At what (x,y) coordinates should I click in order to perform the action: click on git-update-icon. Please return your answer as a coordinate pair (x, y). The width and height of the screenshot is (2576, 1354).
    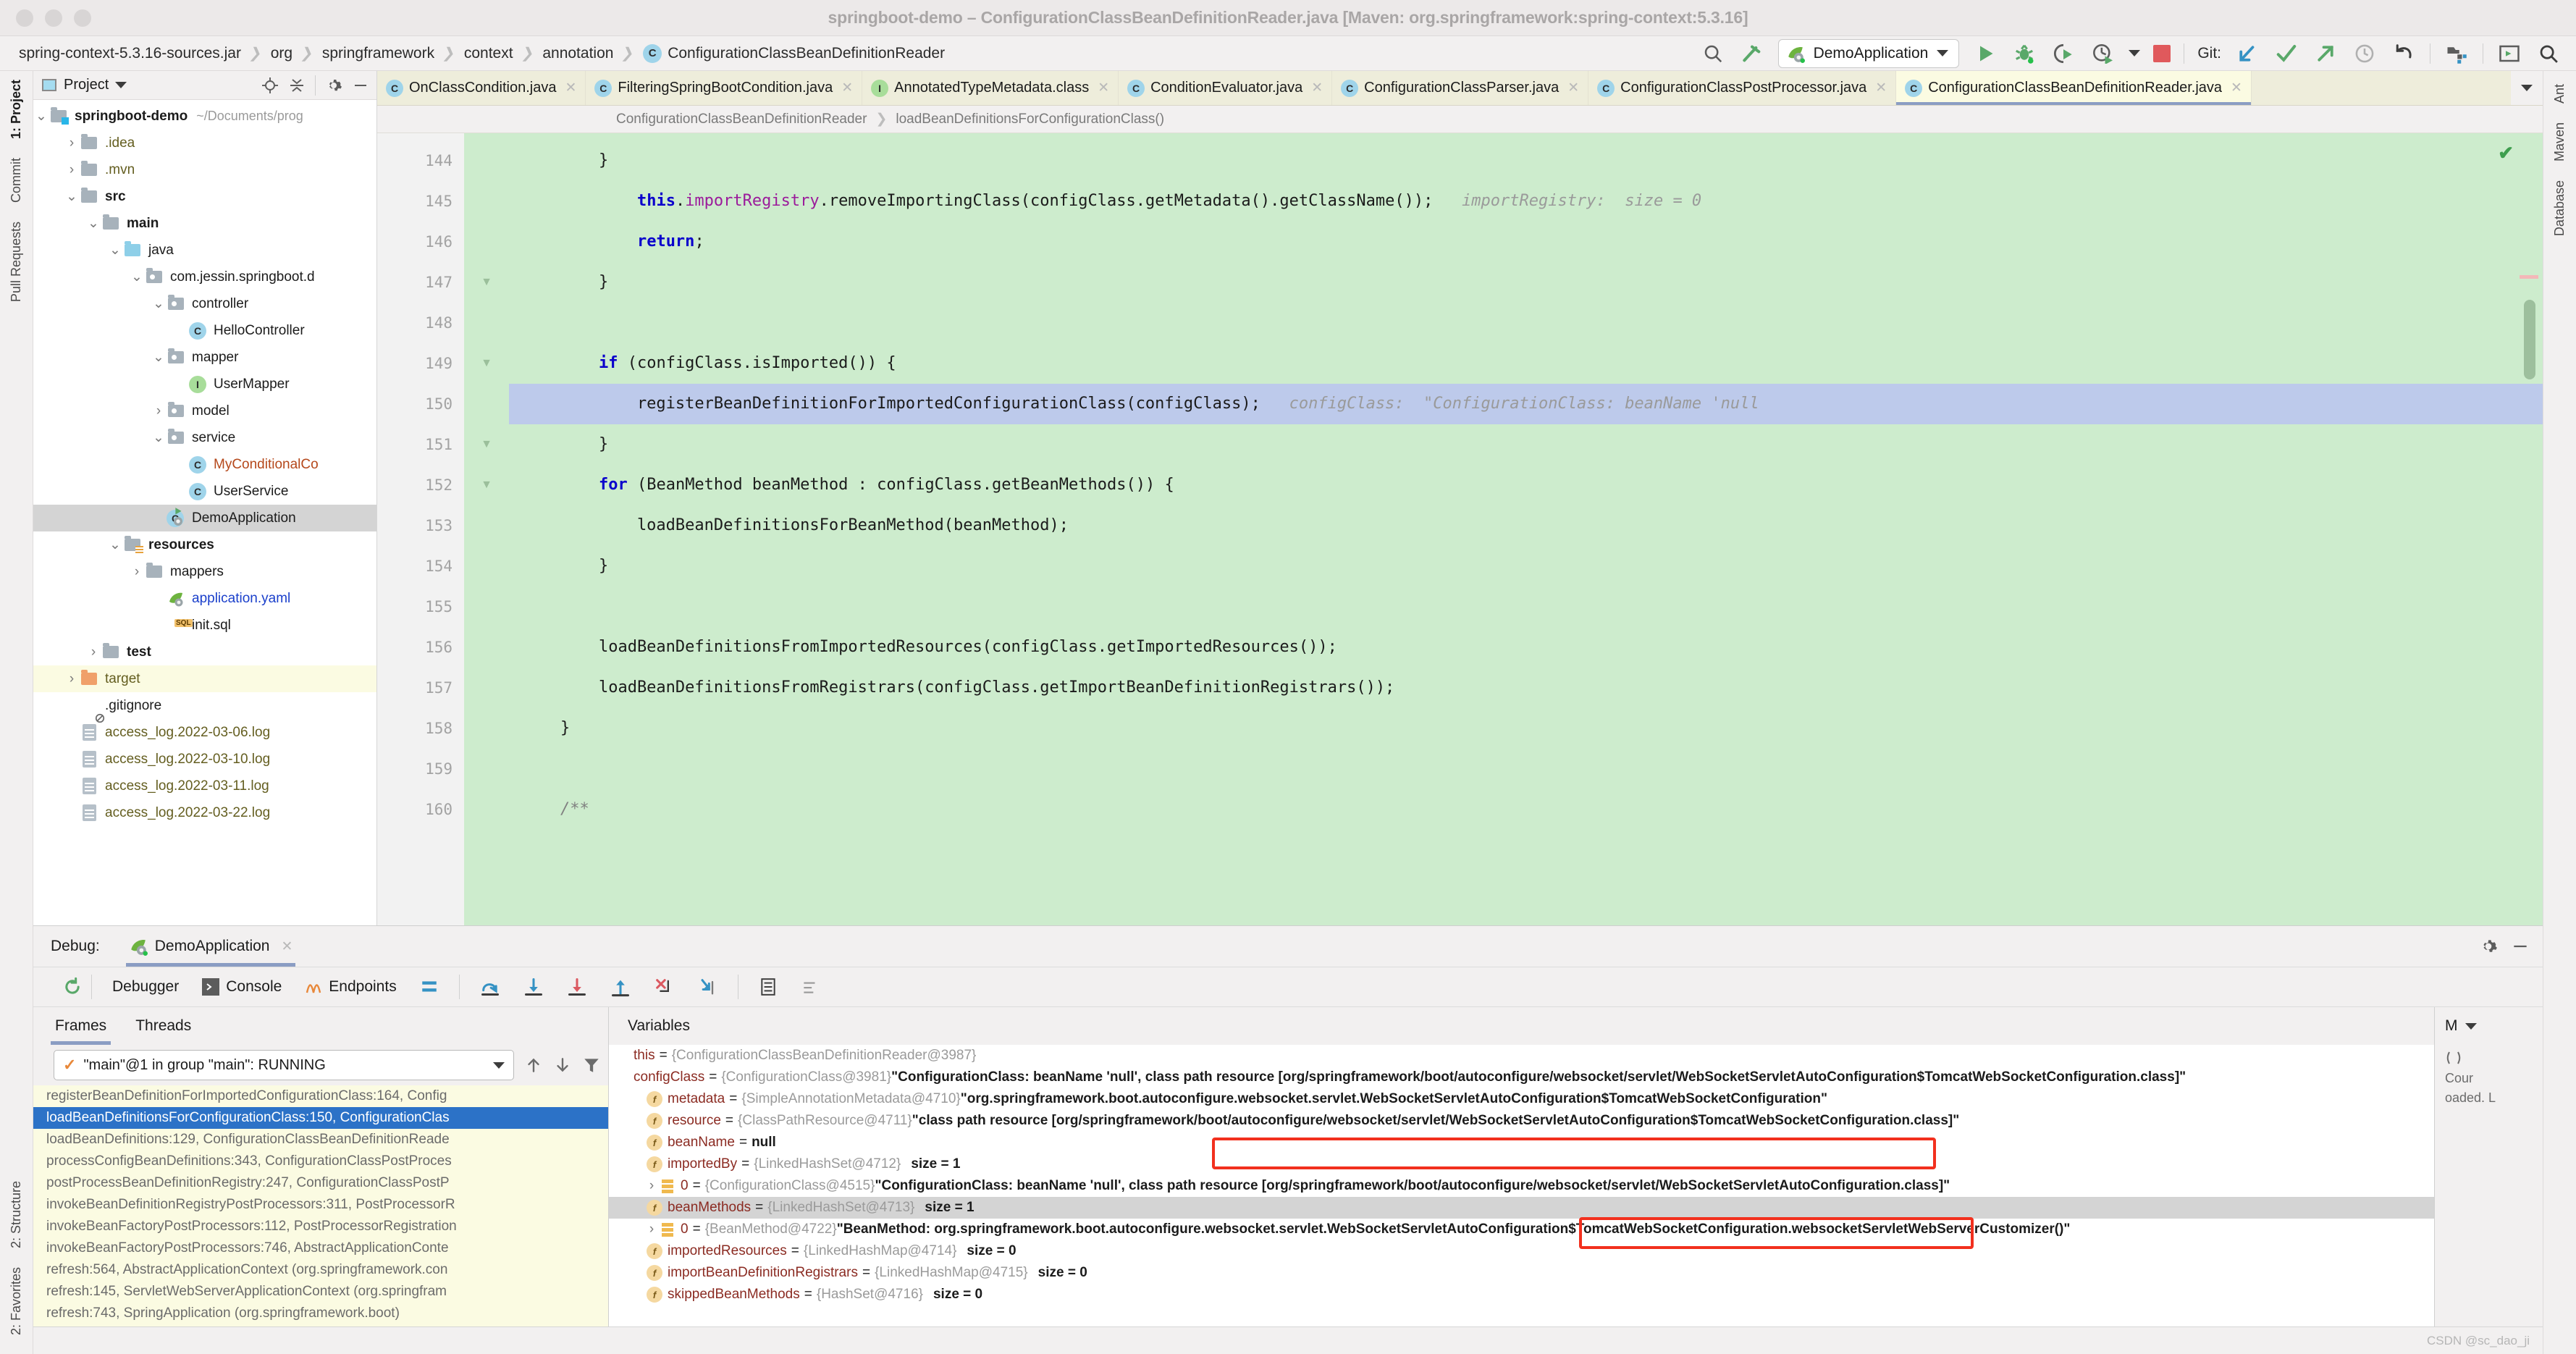
    Looking at the image, I should click on (2247, 54).